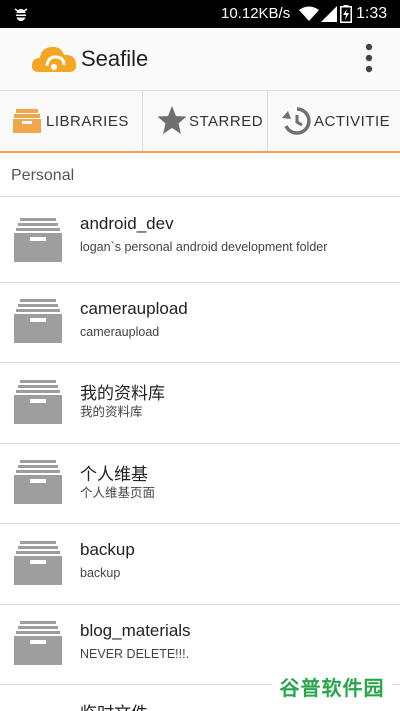  I want to click on library-name: 临时文件, so click(114, 705).